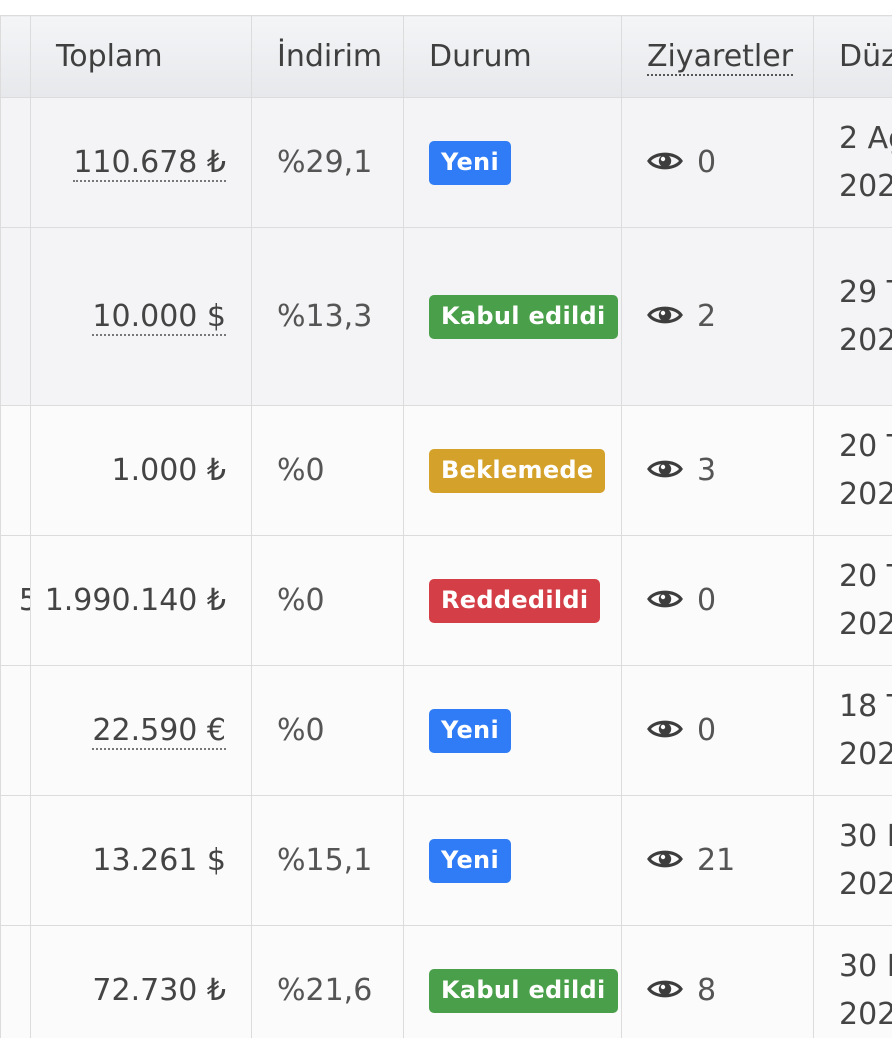 Image resolution: width=892 pixels, height=1038 pixels. Describe the element at coordinates (325, 316) in the screenshot. I see `discount-value: %13,3` at that location.